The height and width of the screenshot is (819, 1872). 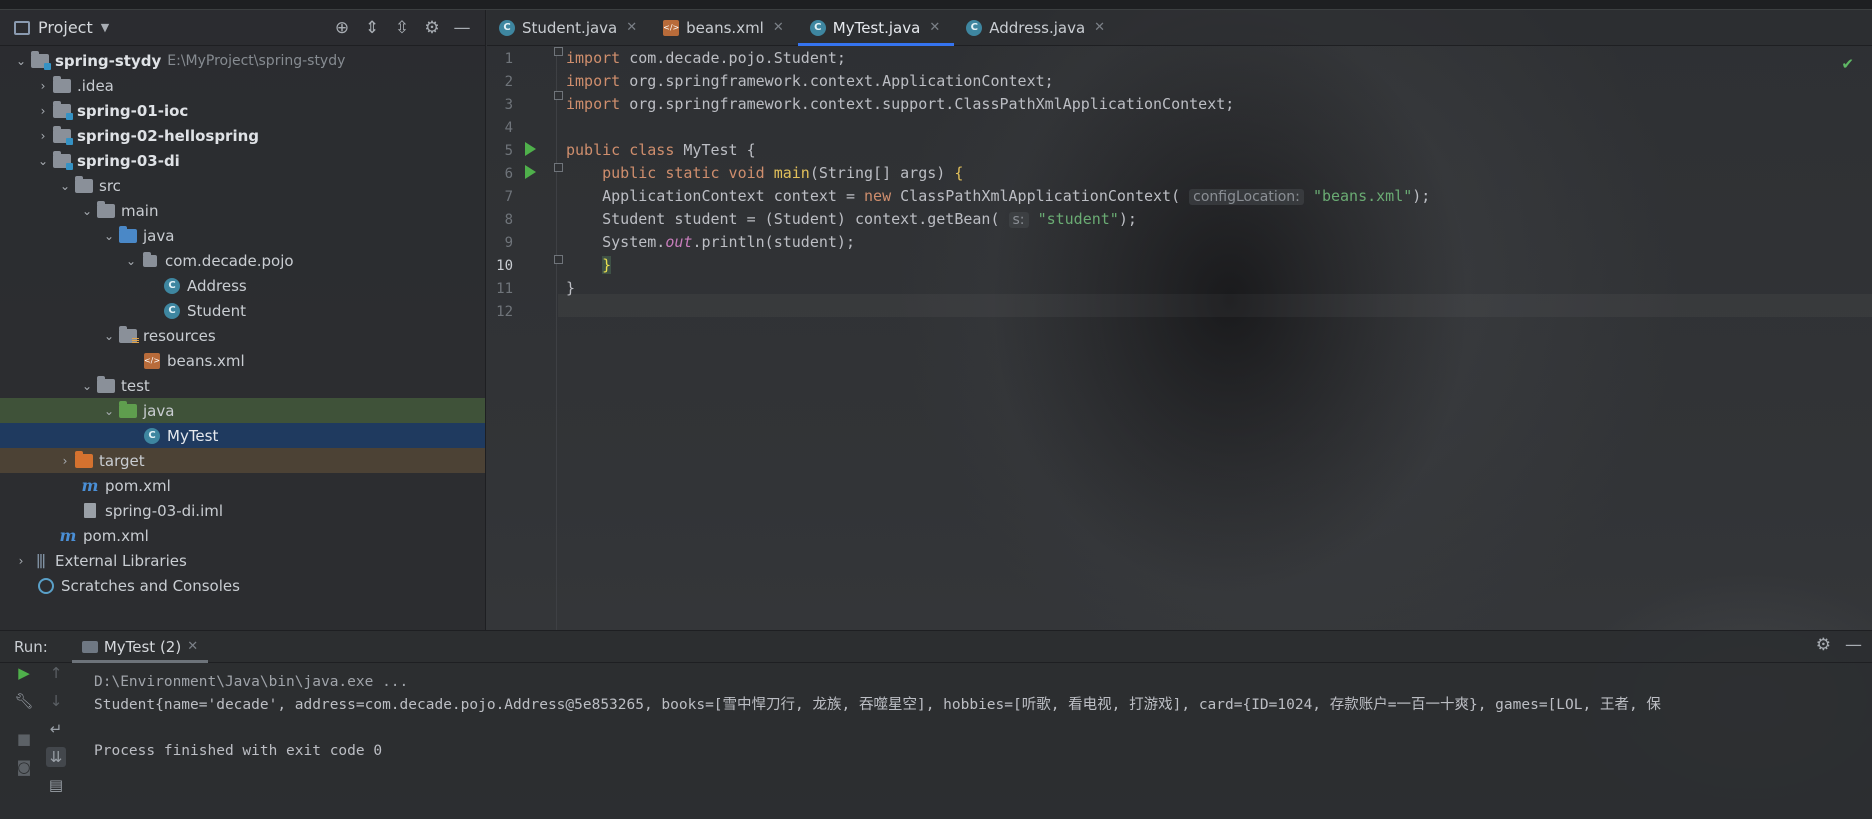 What do you see at coordinates (242, 210) in the screenshot?
I see `tree-item-main: ⌄ main` at bounding box center [242, 210].